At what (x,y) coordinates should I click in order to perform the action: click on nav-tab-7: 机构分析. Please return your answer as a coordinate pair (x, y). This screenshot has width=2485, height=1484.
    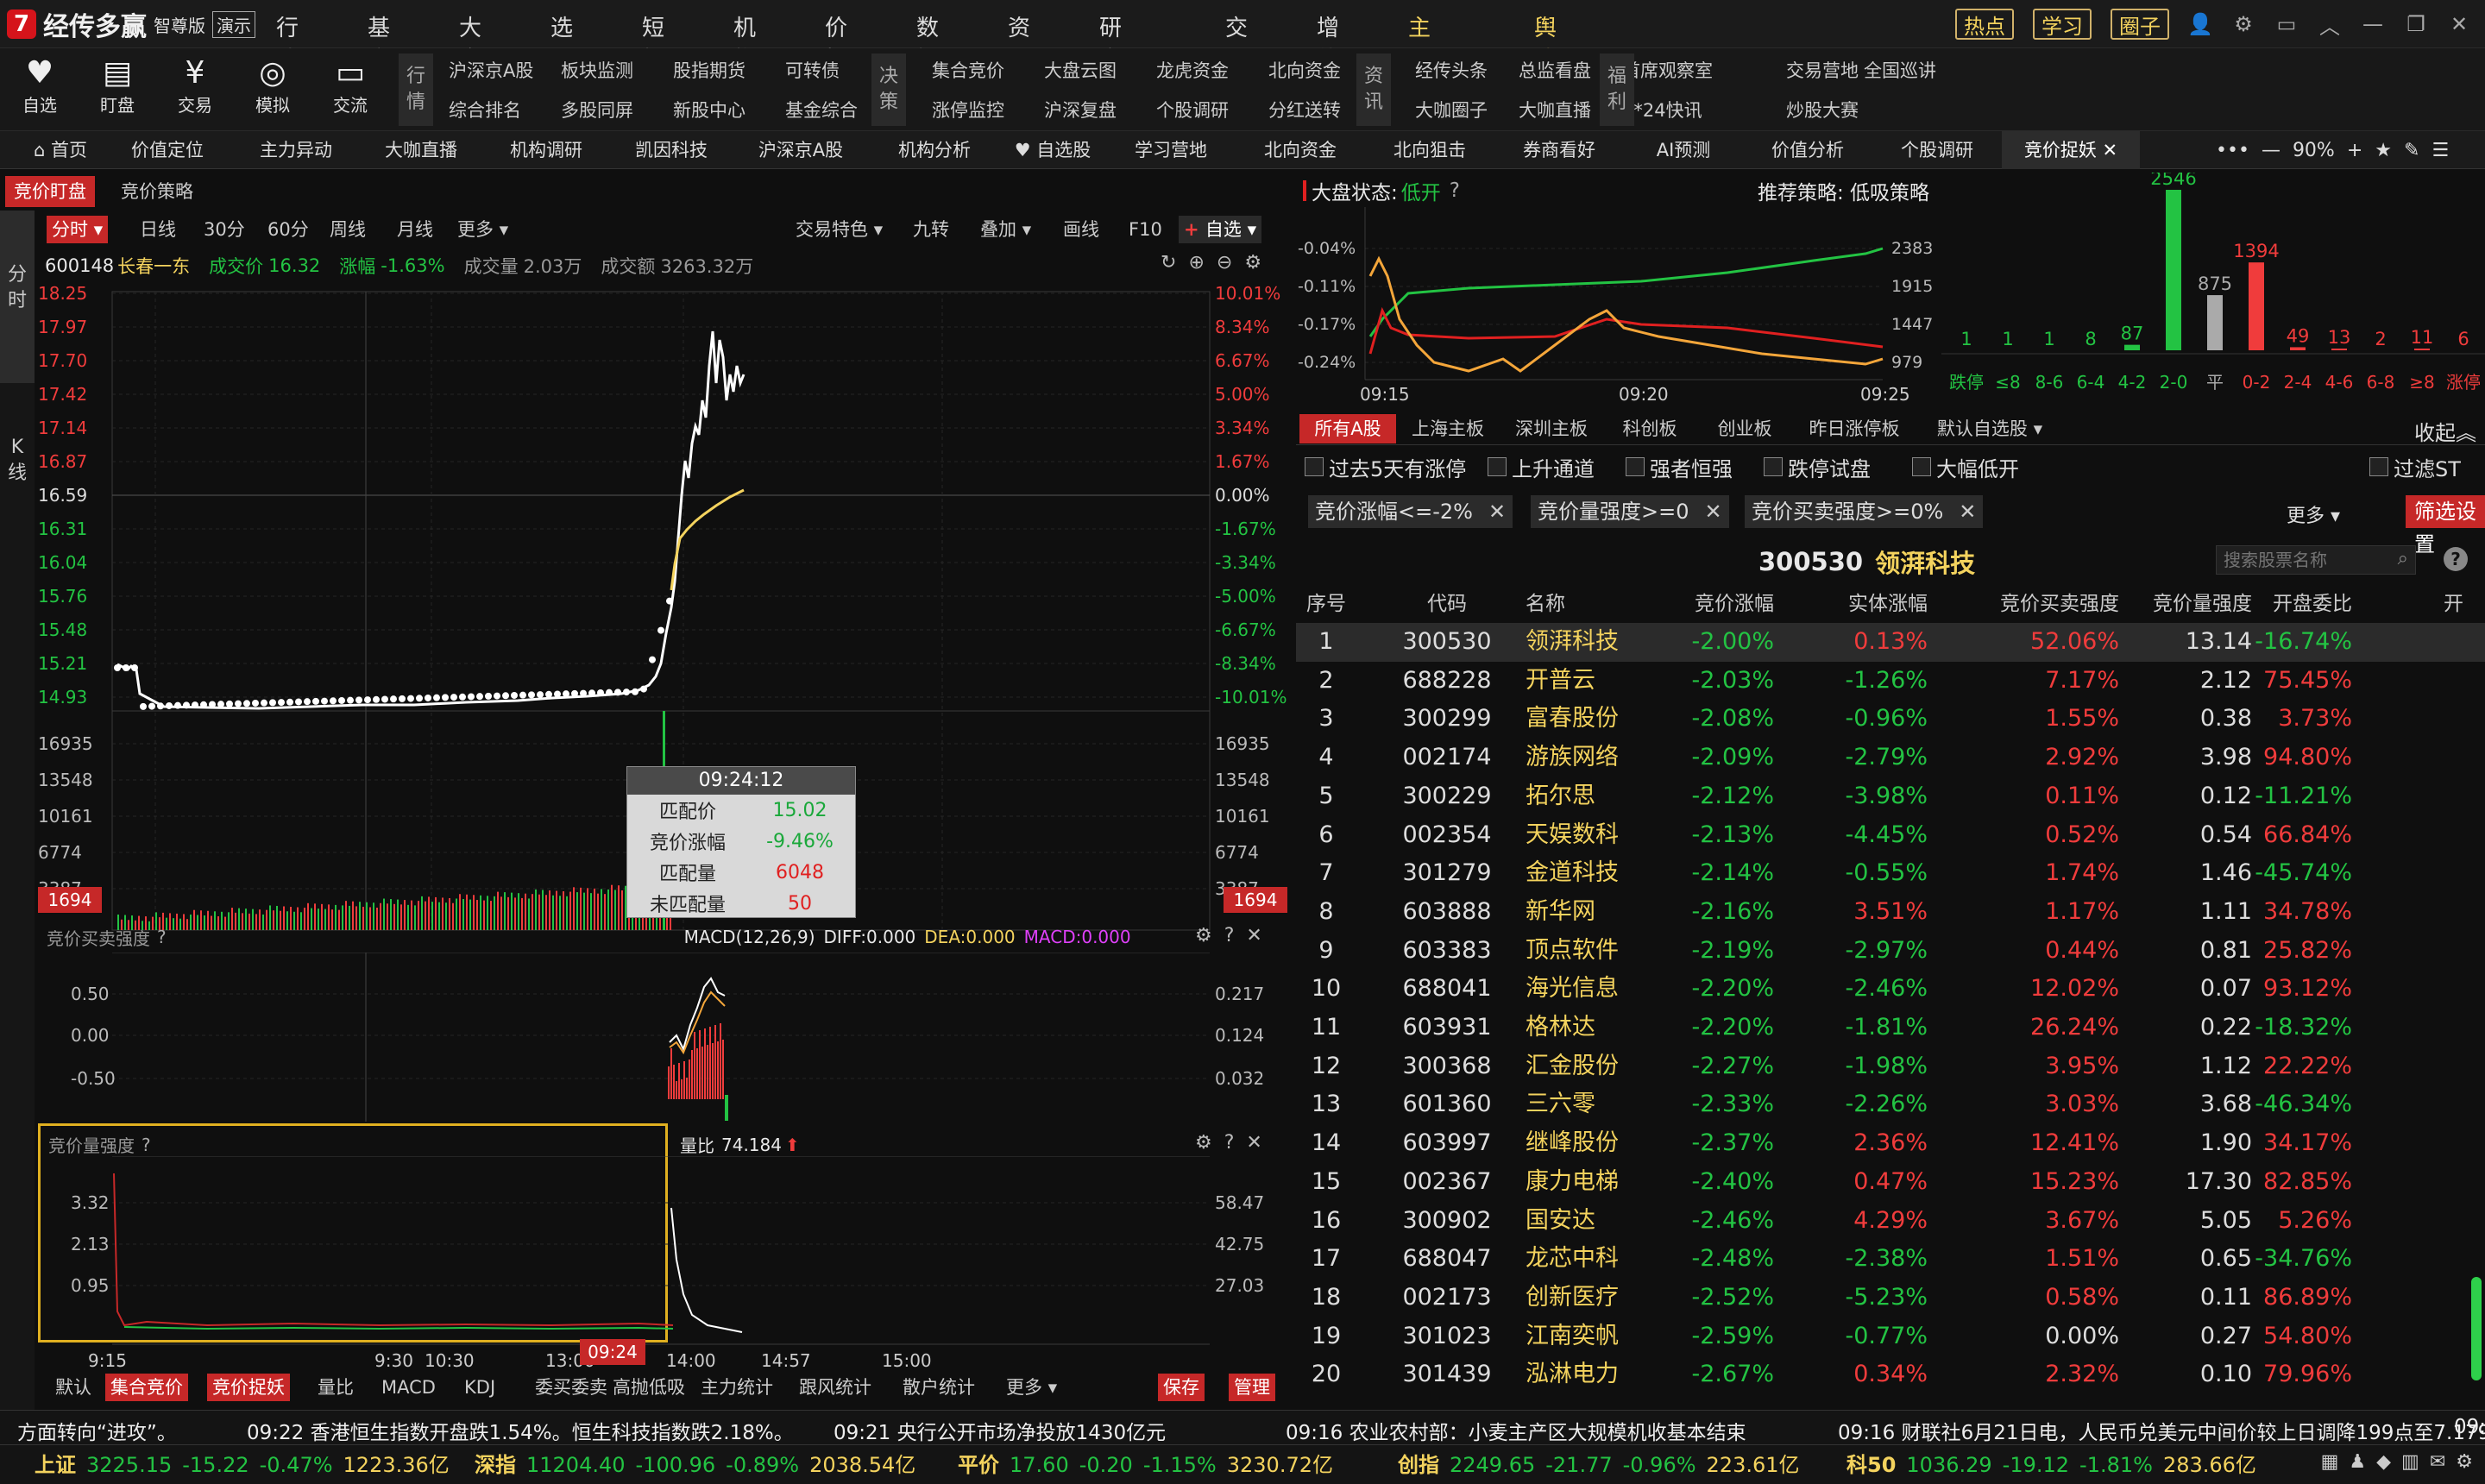
    Looking at the image, I should click on (935, 150).